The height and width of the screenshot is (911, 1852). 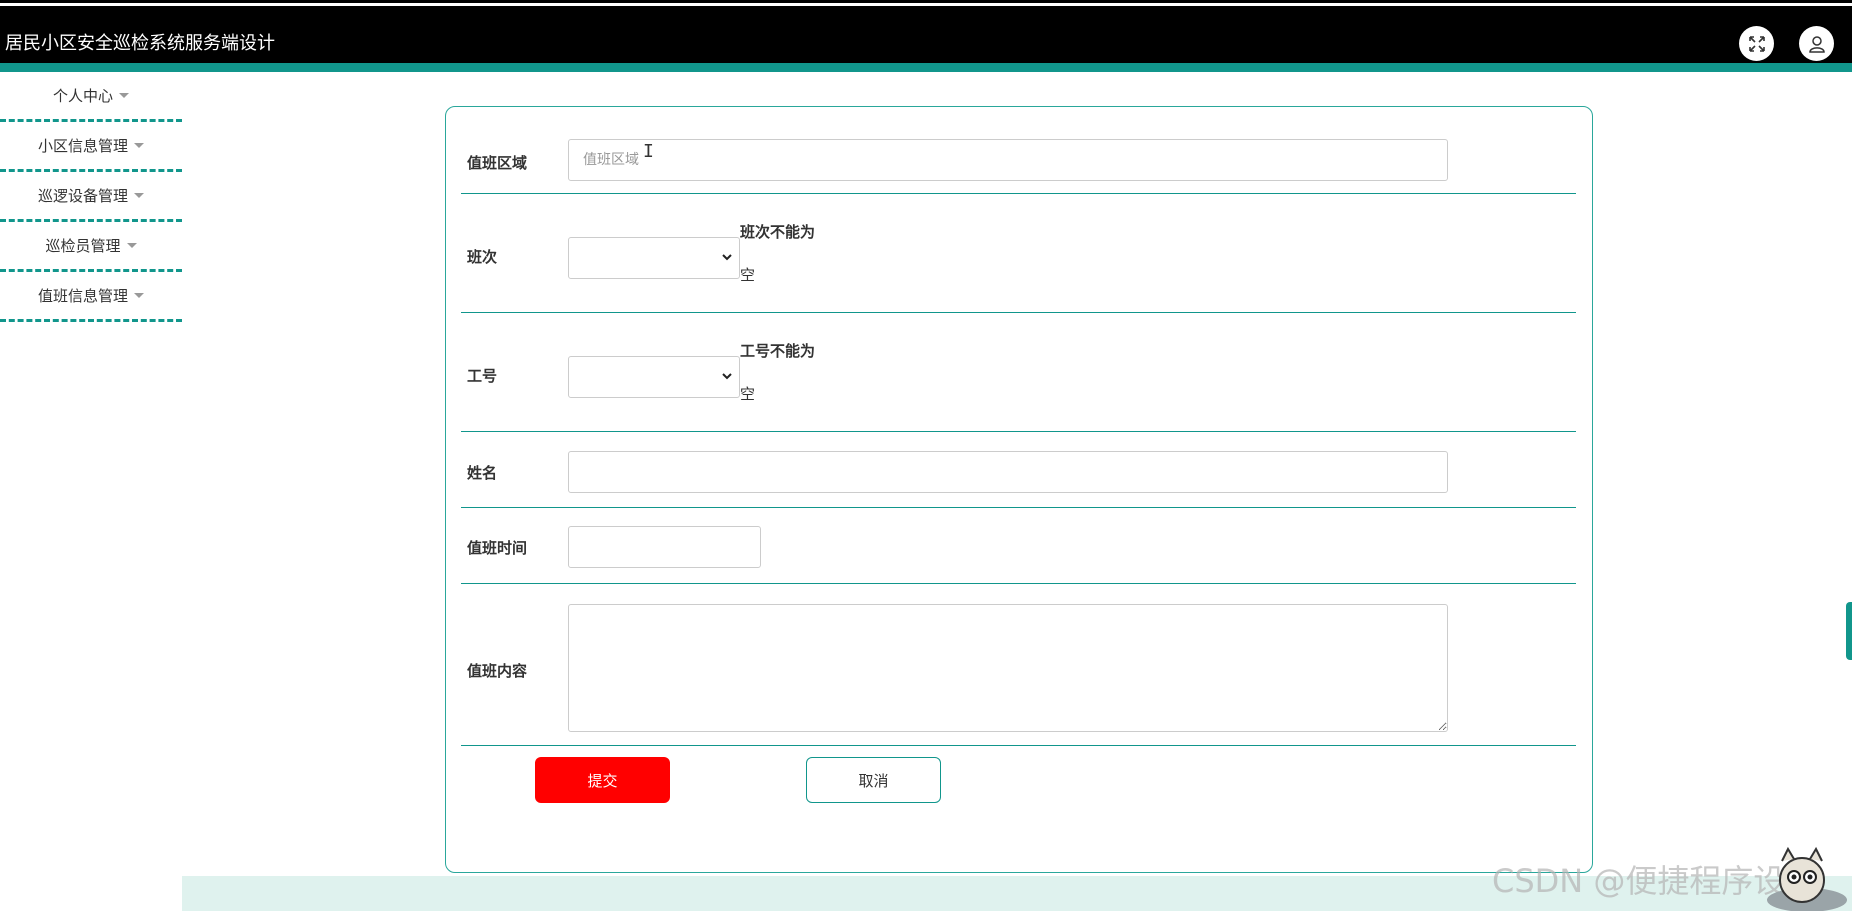 I want to click on sidebar-item-patrol-device: 巡逻设备管理, so click(x=91, y=197).